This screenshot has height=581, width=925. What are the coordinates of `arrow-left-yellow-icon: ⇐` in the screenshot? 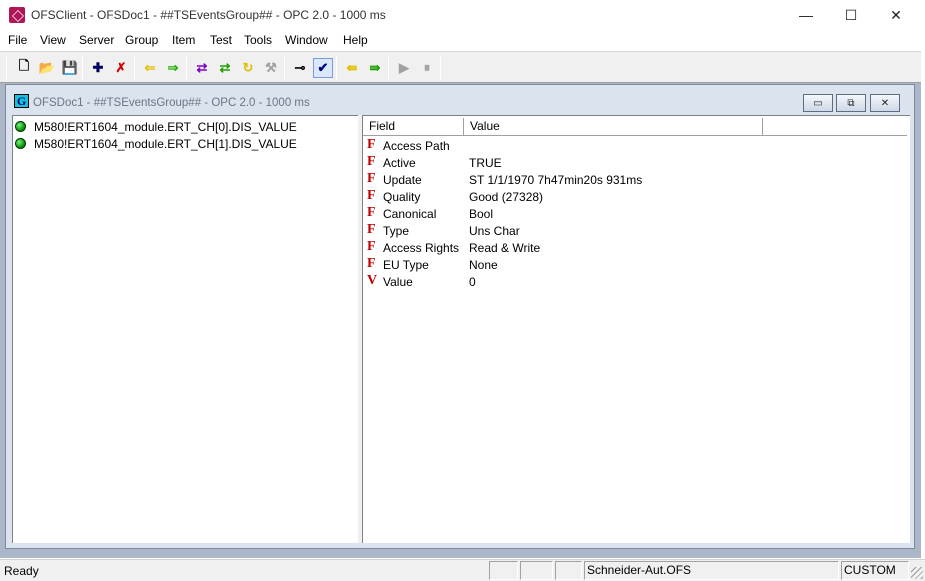 It's located at (150, 68).